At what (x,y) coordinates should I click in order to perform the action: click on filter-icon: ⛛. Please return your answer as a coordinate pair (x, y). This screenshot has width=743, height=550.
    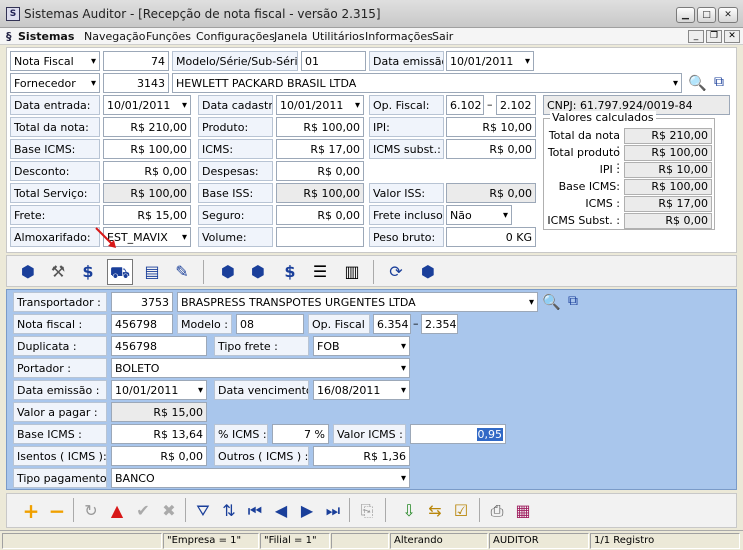
    Looking at the image, I should click on (203, 511).